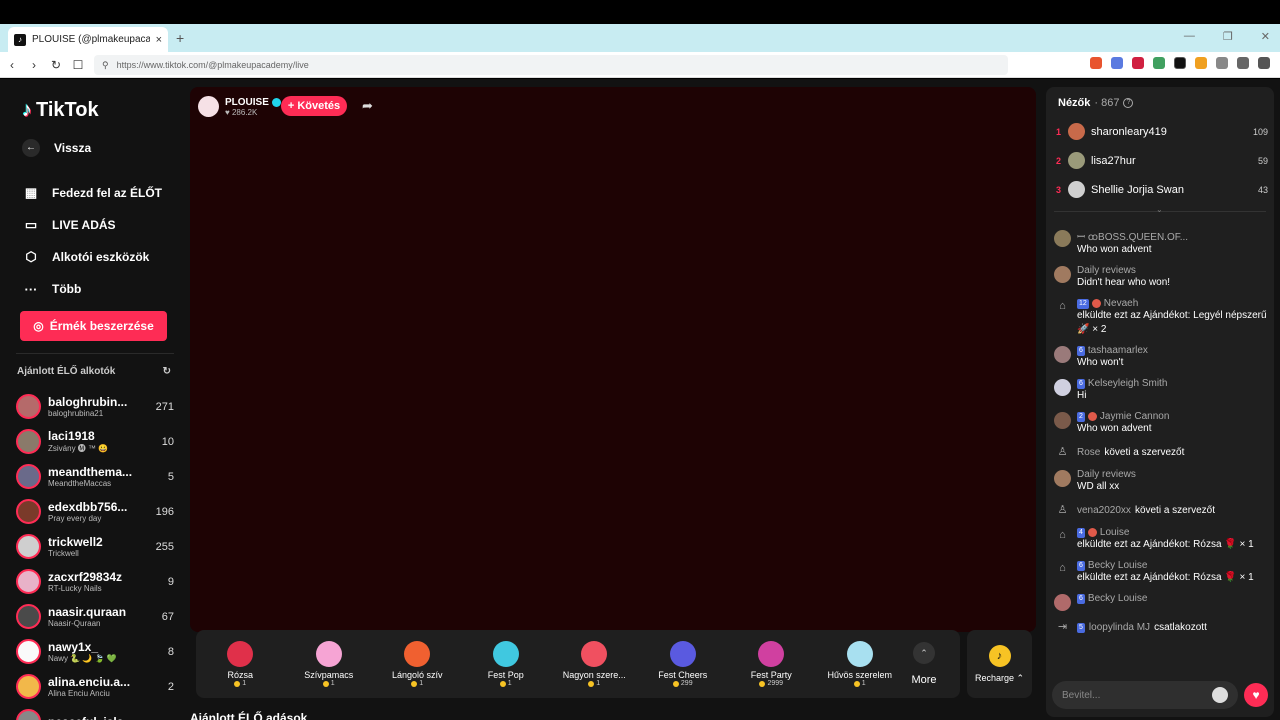  Describe the element at coordinates (1159, 209) in the screenshot. I see `expand-chevron-icon: ⌄` at that location.